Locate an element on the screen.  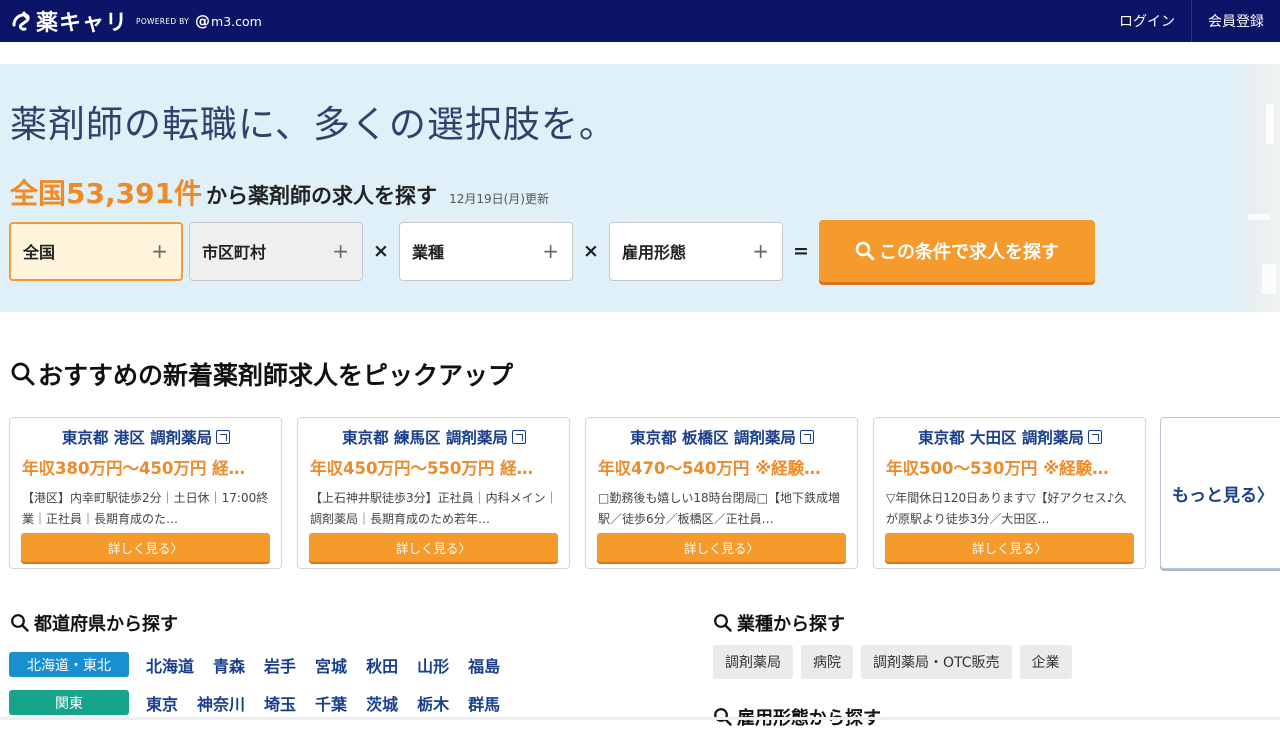
job-card-location: 東京都 練馬区 調剤薬局 is located at coordinates (425, 438).